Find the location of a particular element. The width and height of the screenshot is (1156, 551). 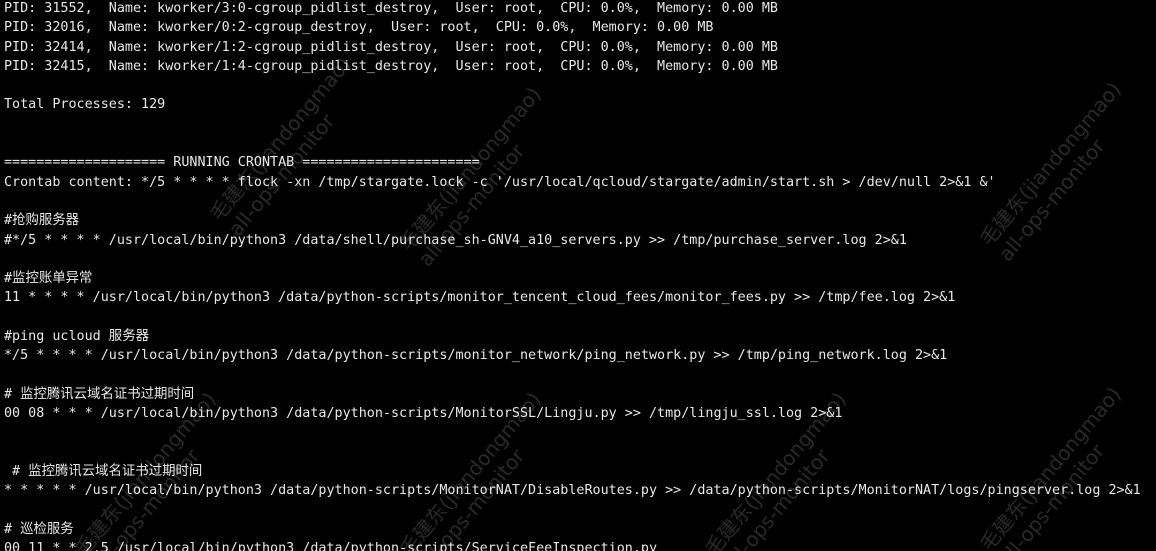

crontab-comment-line: #抢购服务器 is located at coordinates (42, 221).